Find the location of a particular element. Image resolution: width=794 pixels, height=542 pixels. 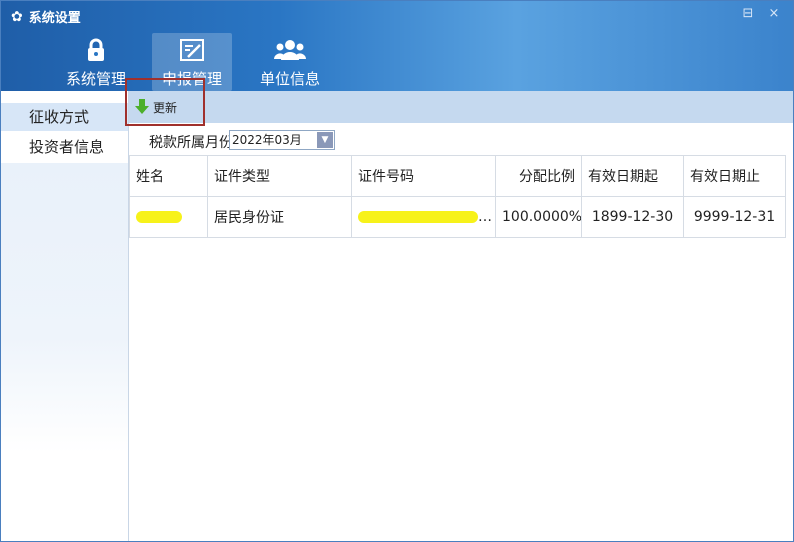

period-select: 2022年03月 ▼ is located at coordinates (282, 140).